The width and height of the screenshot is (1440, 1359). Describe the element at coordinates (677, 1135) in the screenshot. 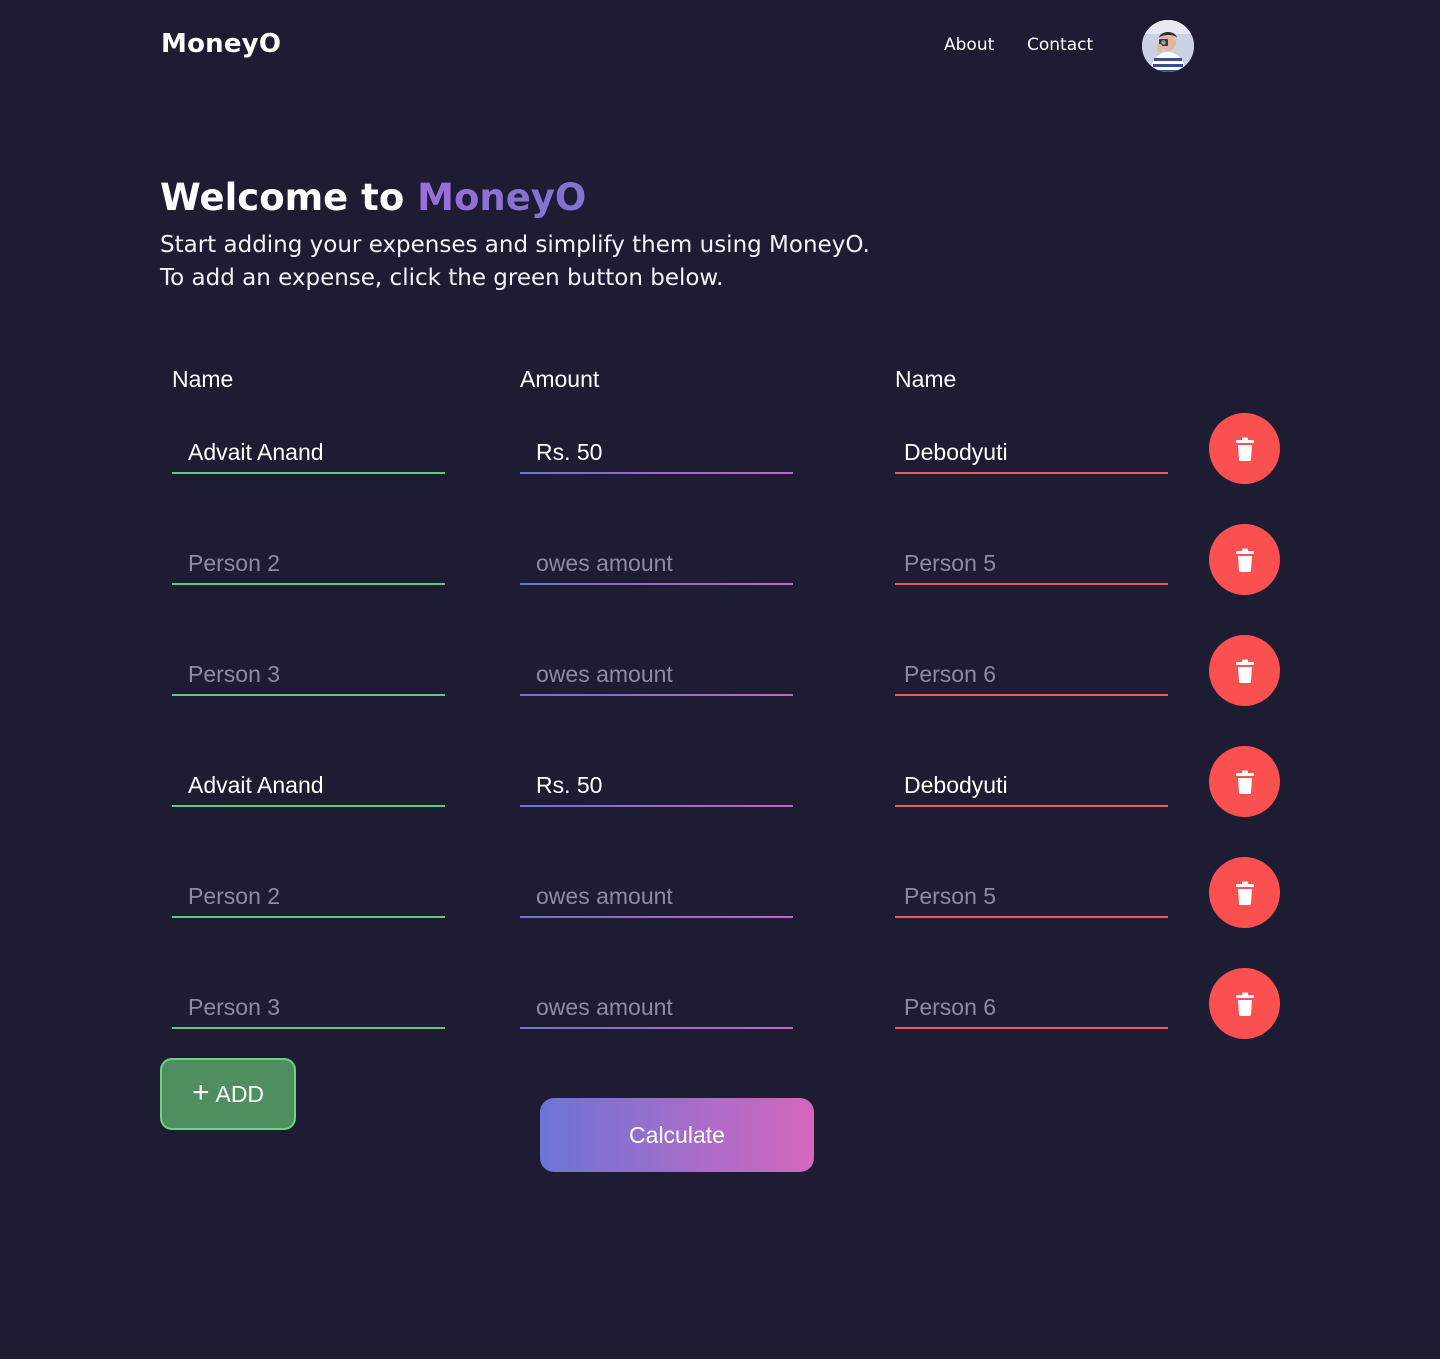

I see `calculate-button: Calculate` at that location.